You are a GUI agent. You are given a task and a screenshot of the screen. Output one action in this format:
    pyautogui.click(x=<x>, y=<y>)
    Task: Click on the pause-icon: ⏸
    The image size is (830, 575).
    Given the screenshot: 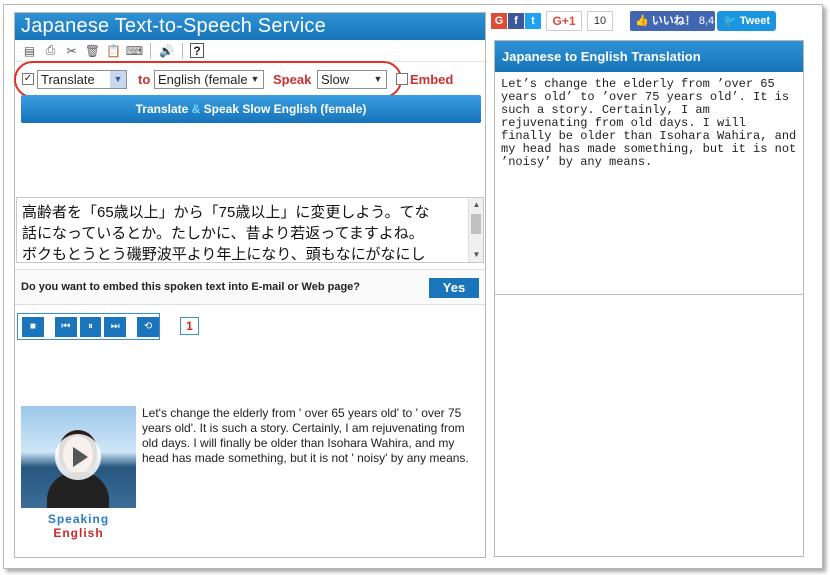 What is the action you would take?
    pyautogui.click(x=90, y=326)
    